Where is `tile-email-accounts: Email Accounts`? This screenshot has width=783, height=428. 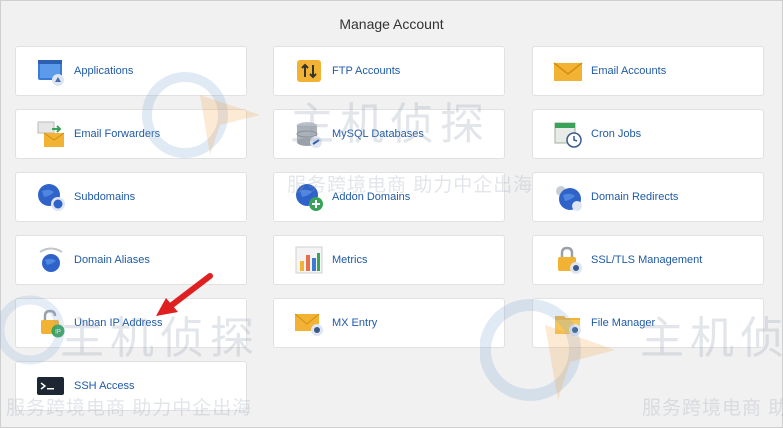 tile-email-accounts: Email Accounts is located at coordinates (648, 71).